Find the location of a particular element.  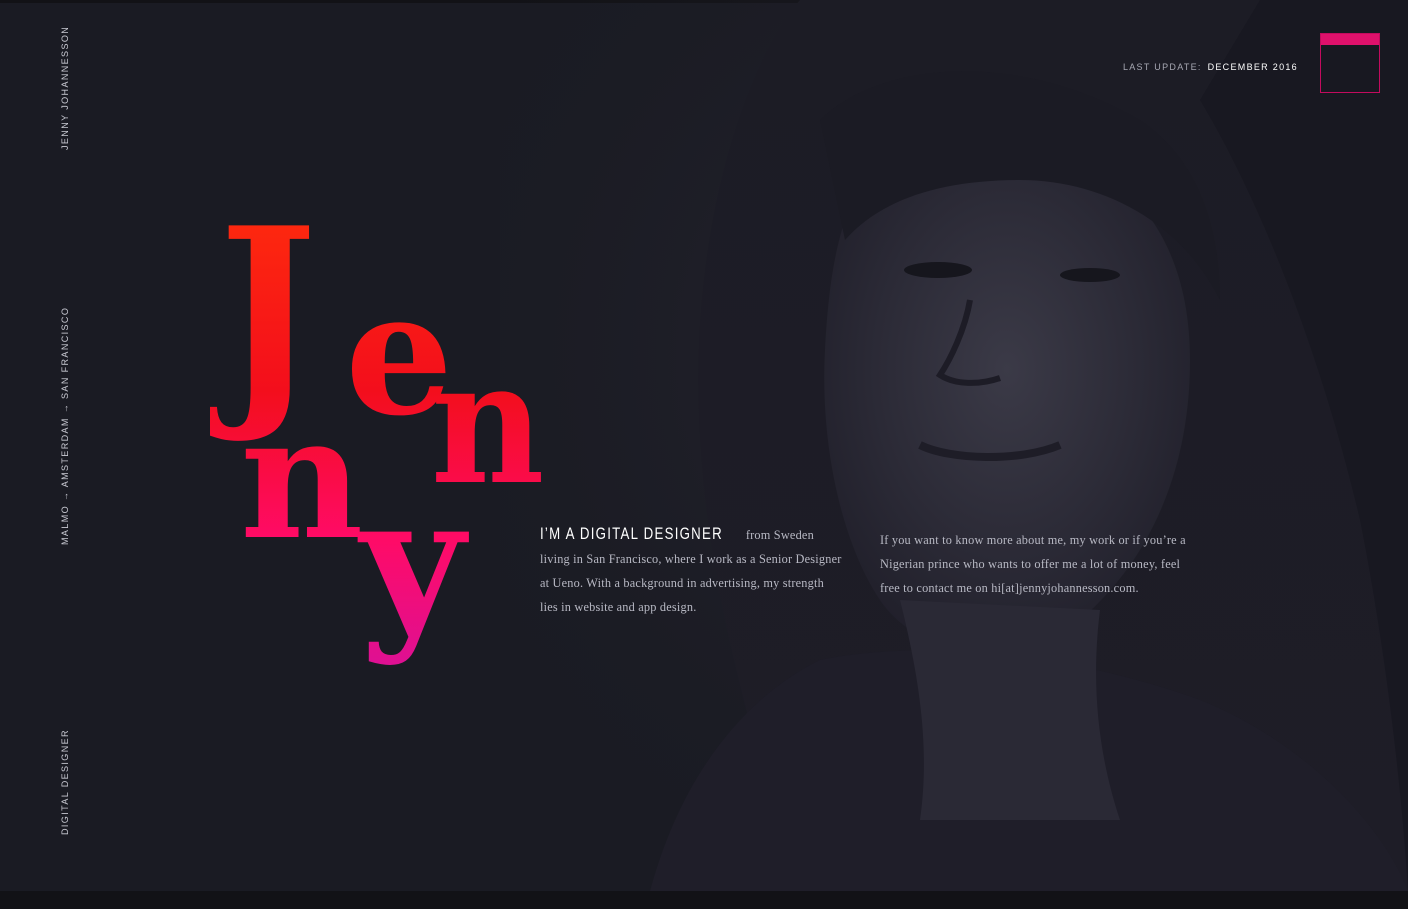

last-update-value: December 2016 is located at coordinates (1252, 67).